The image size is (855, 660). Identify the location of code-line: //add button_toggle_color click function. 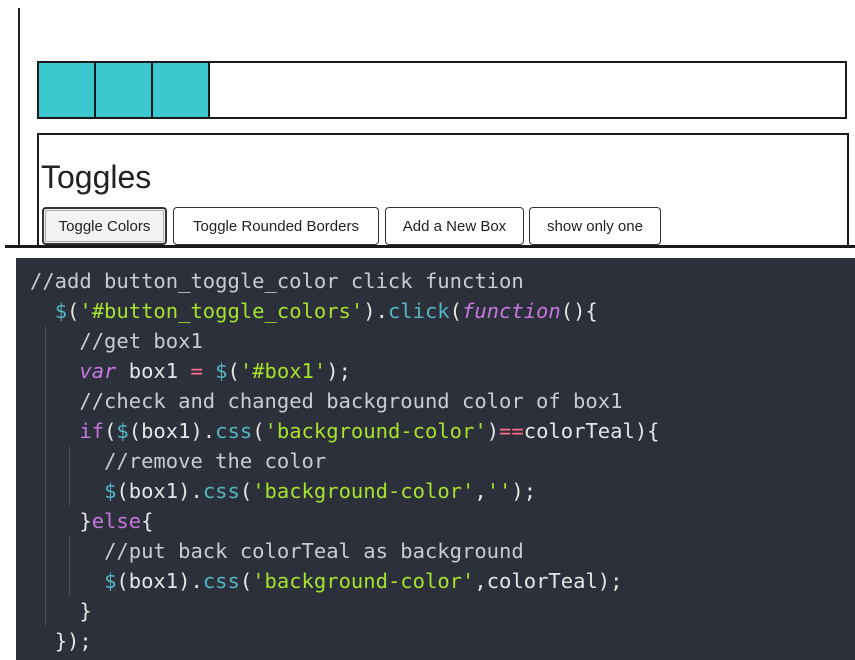
(435, 281).